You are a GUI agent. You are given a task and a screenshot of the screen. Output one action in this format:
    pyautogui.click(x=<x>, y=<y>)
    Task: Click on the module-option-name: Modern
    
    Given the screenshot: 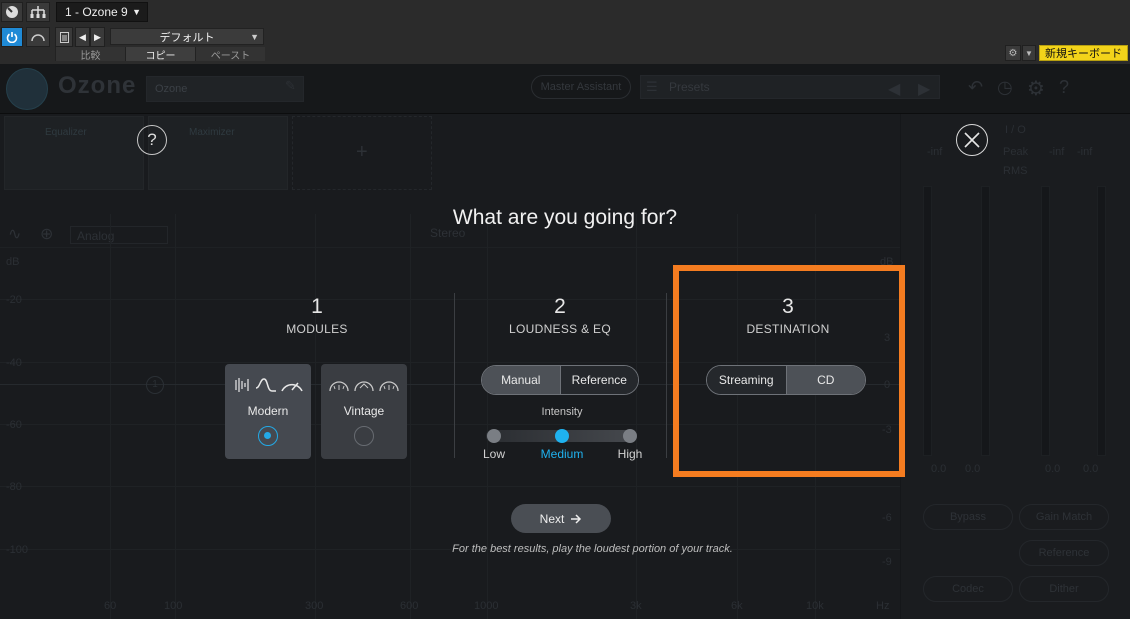 What is the action you would take?
    pyautogui.click(x=268, y=411)
    